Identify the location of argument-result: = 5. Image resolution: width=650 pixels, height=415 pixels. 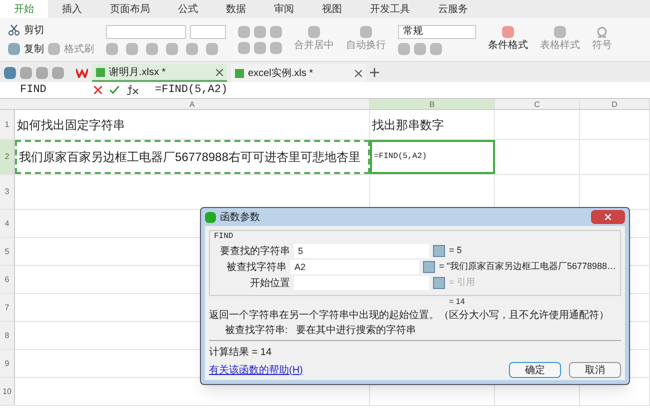
(455, 251).